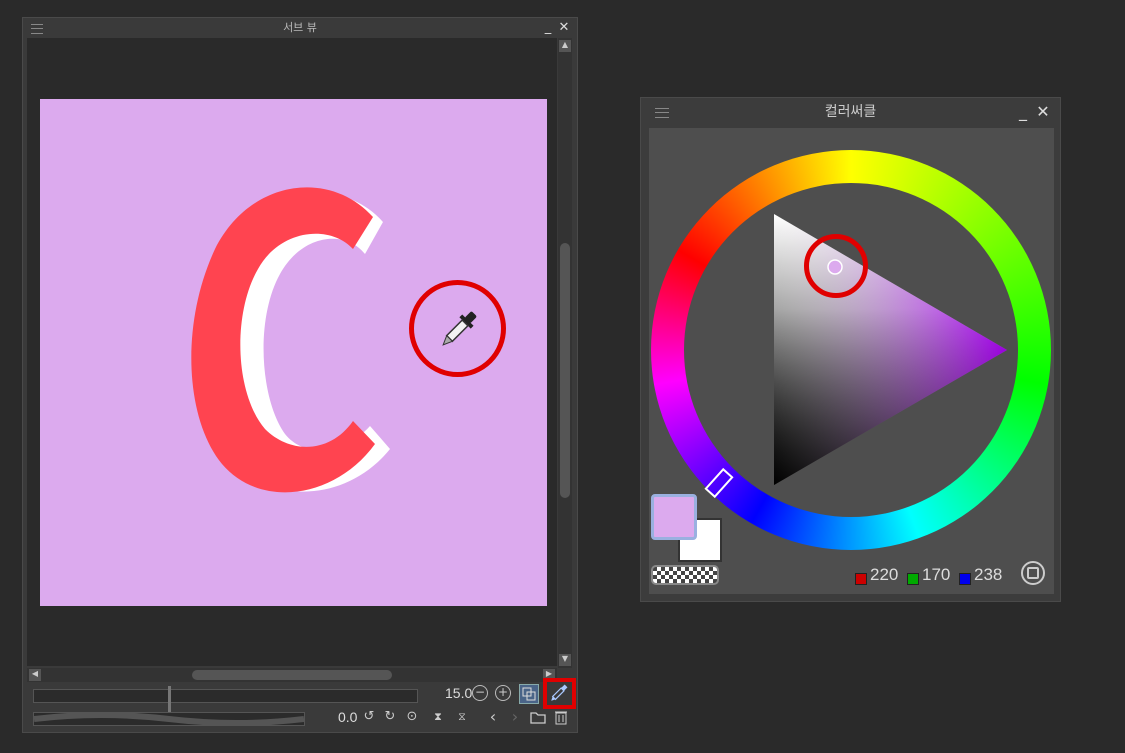 The image size is (1125, 753). Describe the element at coordinates (225, 706) in the screenshot. I see `zoom-slider` at that location.